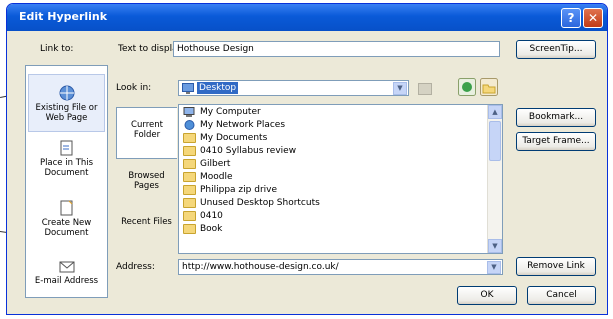 This screenshot has height=319, width=613. Describe the element at coordinates (135, 267) in the screenshot. I see `address-label: Address:` at that location.